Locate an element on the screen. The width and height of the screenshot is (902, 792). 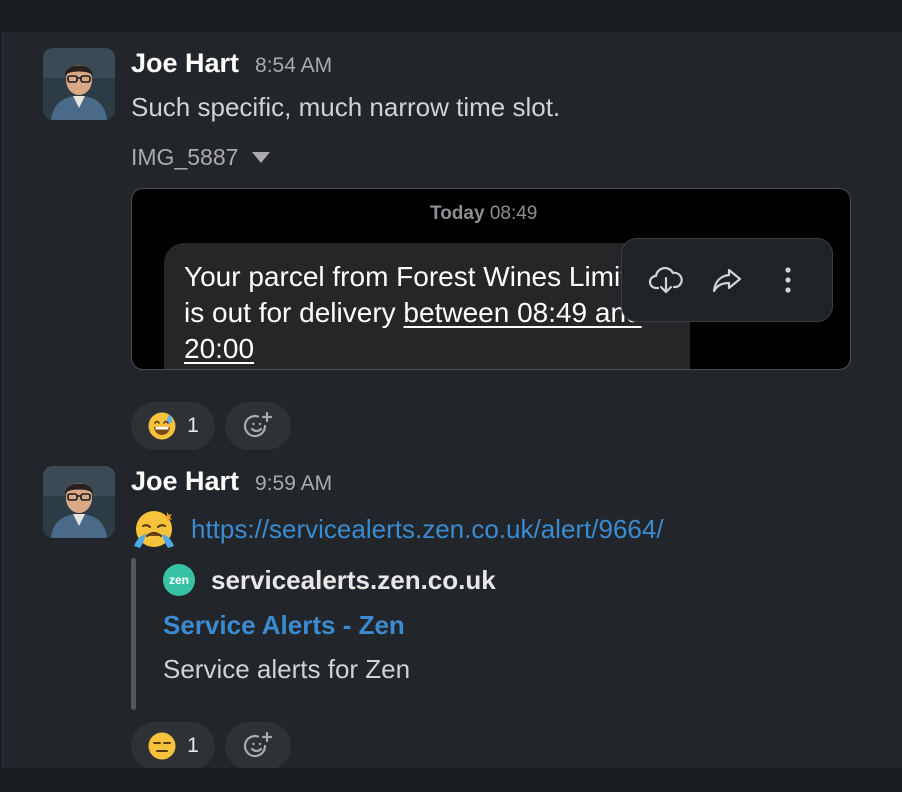
attachment-header: IMG_5887 is located at coordinates (201, 157).